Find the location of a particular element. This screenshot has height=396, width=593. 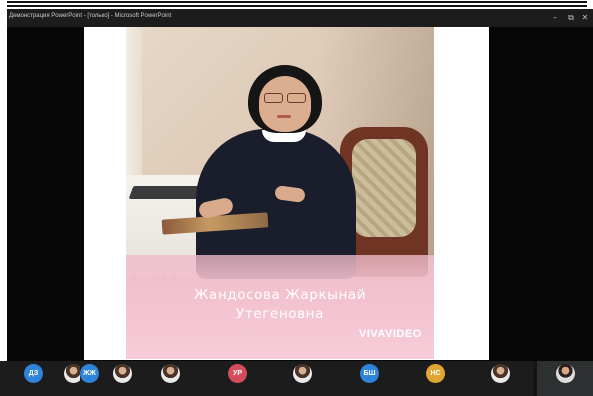

active-speaker-tile is located at coordinates (565, 378).